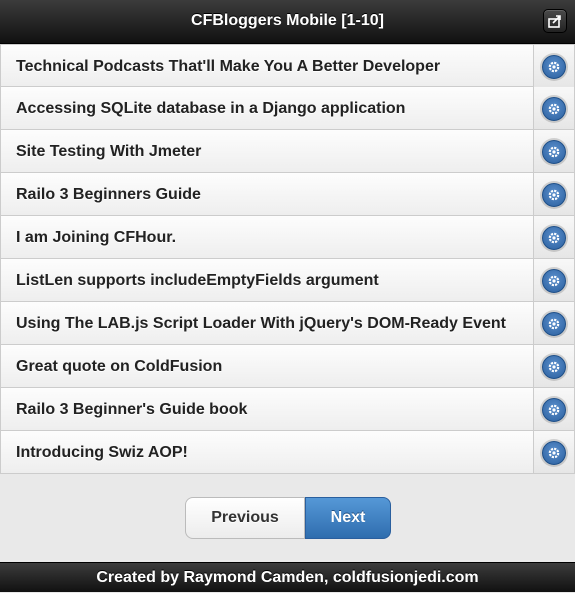 The height and width of the screenshot is (593, 575). I want to click on list-item: Railo 3 Beginners Guide, so click(287, 194).